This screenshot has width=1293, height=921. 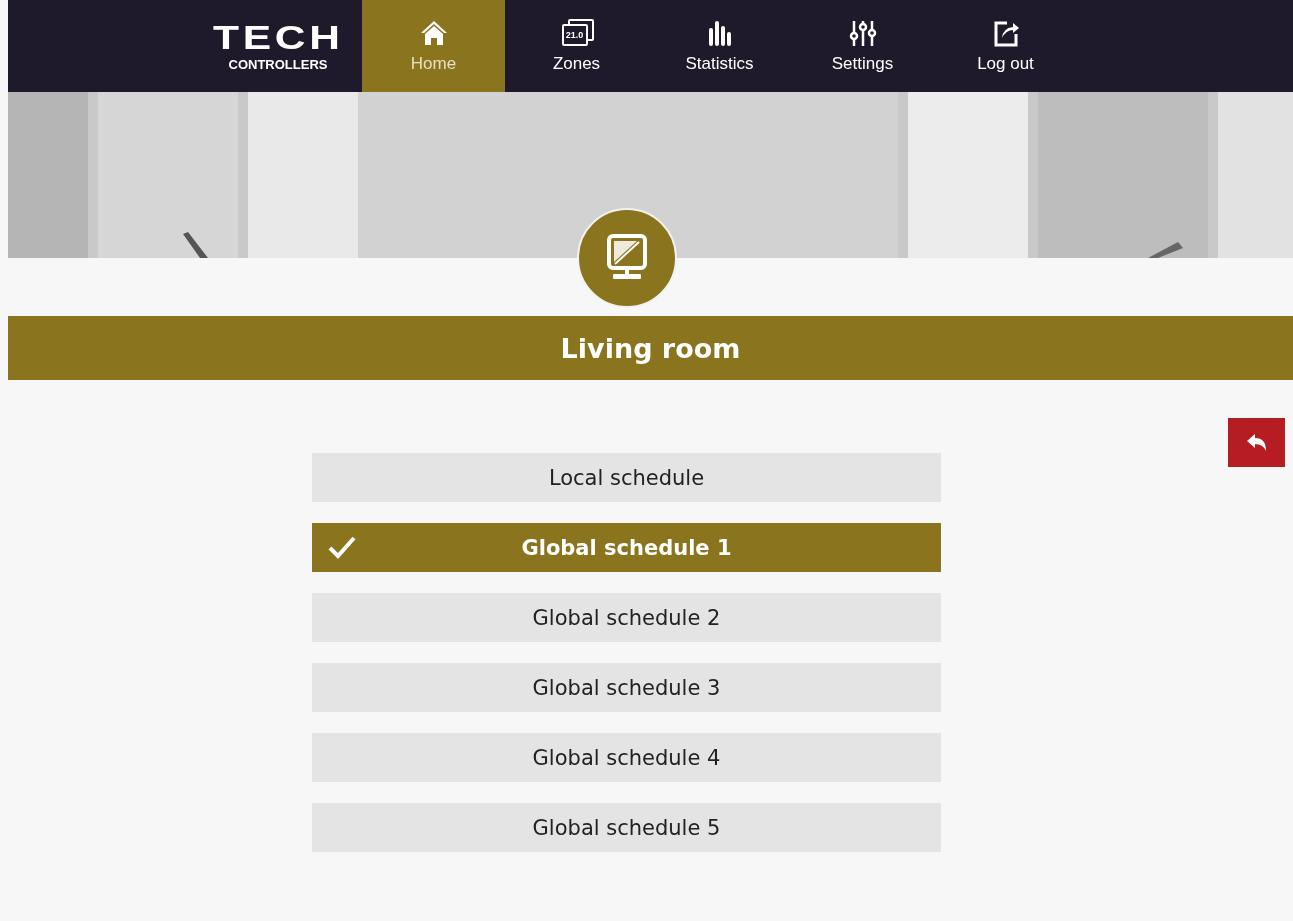 What do you see at coordinates (626, 547) in the screenshot?
I see `schedule-option: Global schedule 1` at bounding box center [626, 547].